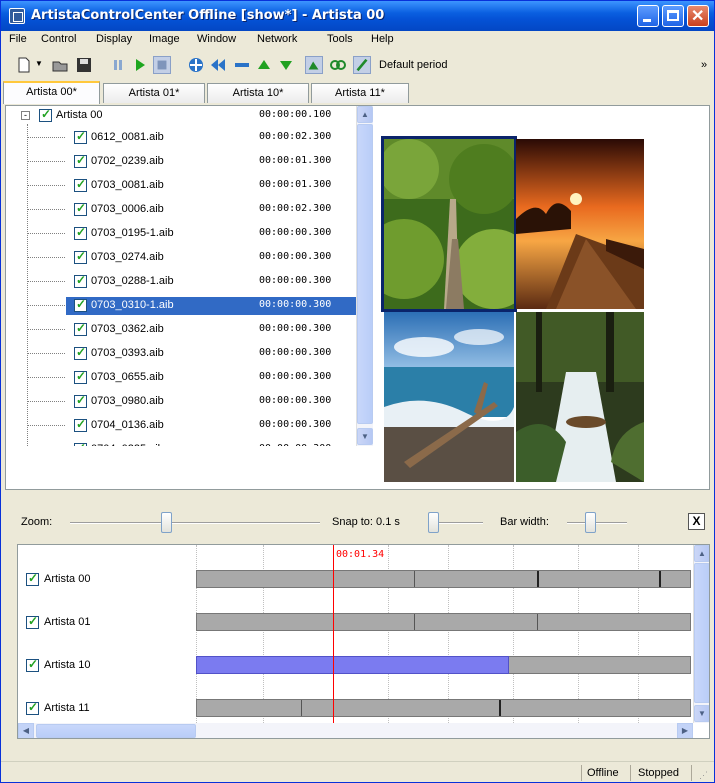 This screenshot has width=715, height=783. Describe the element at coordinates (166, 522) in the screenshot. I see `zoom-slider-thumb` at that location.